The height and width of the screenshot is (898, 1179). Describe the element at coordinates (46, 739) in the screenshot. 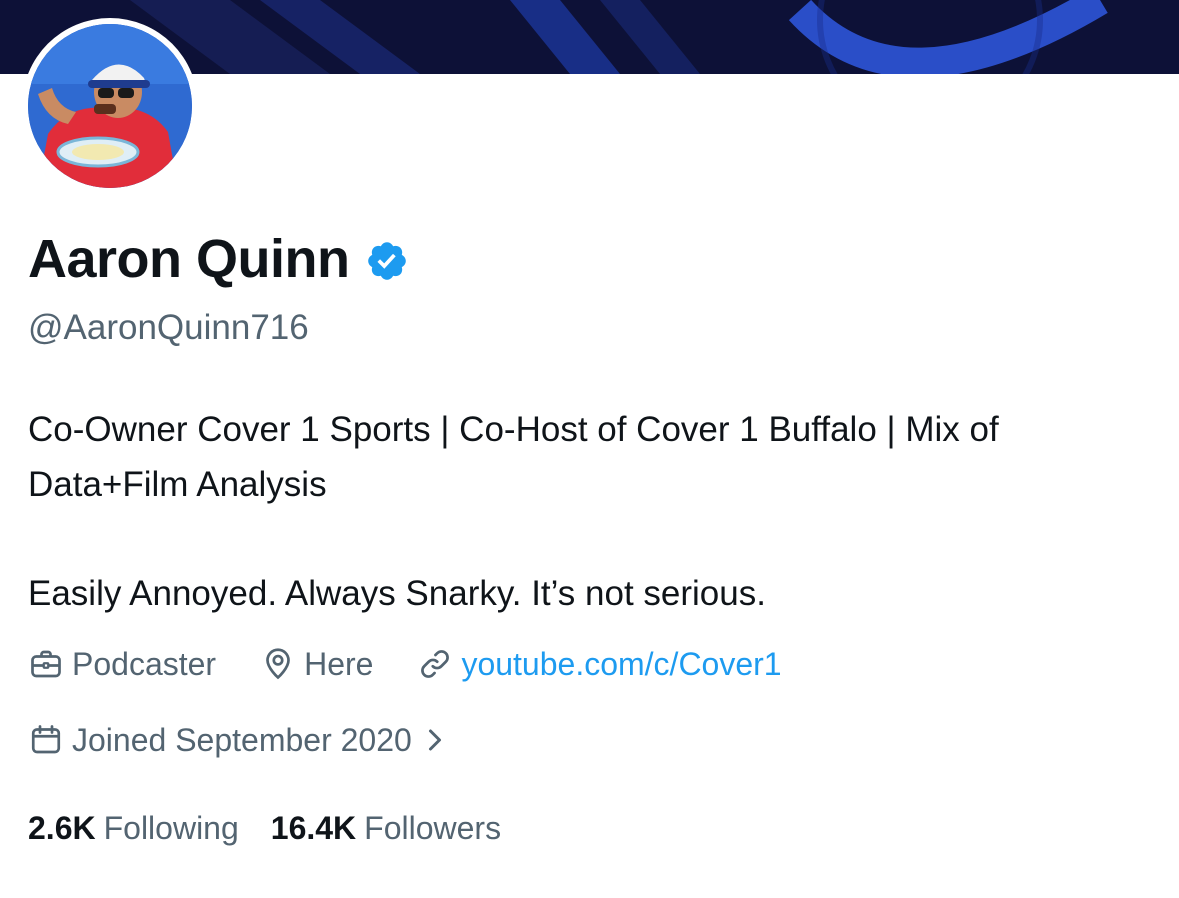

I see `calendar-icon` at that location.